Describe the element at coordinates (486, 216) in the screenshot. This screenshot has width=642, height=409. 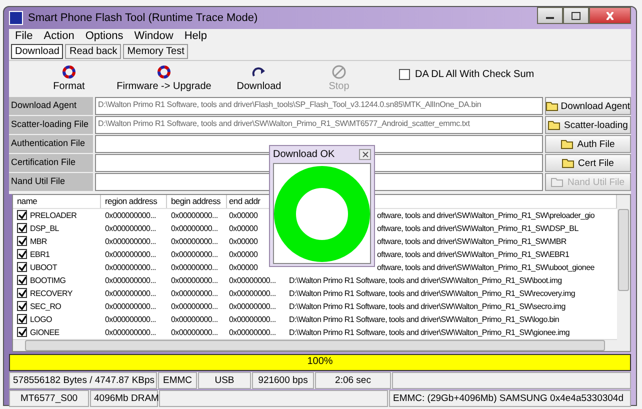
I see `table-cell-text: oftware, tools and driver\SW\Walton_Primo_R1_SW\preloader_gio` at that location.